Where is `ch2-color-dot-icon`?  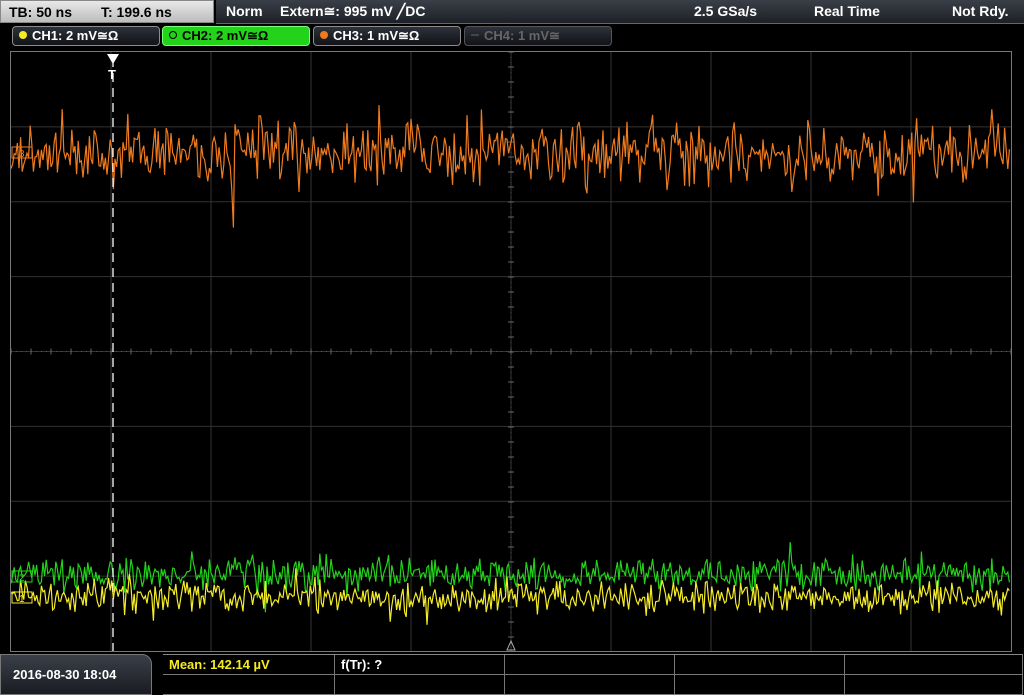
ch2-color-dot-icon is located at coordinates (173, 35).